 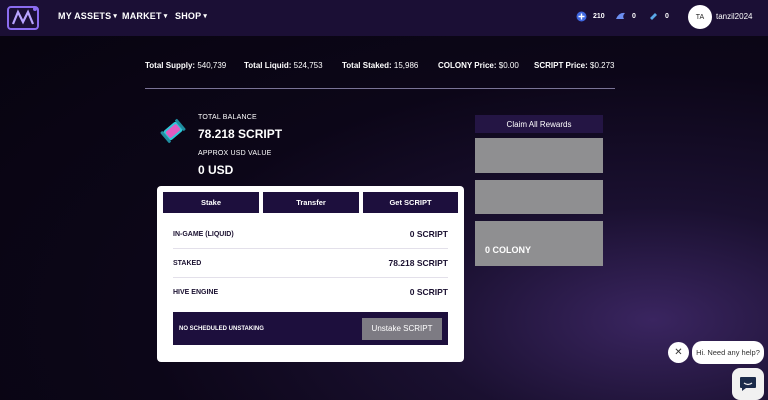 What do you see at coordinates (23, 18) in the screenshot?
I see `logo-icon` at bounding box center [23, 18].